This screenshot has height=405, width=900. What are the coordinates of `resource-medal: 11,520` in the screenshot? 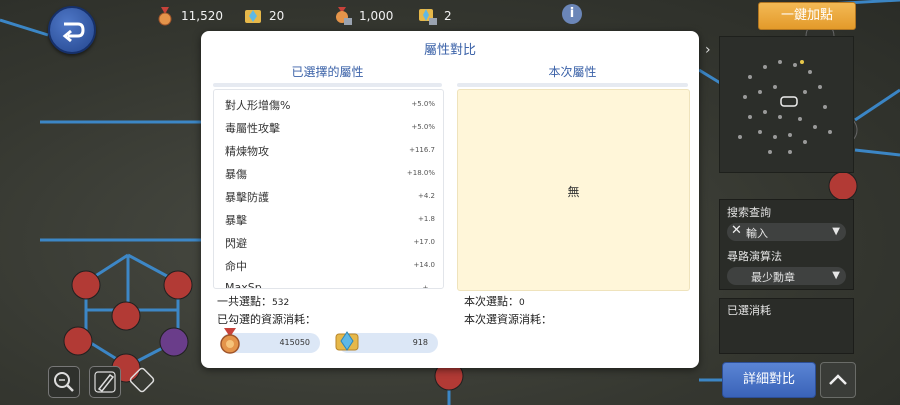 It's located at (189, 16).